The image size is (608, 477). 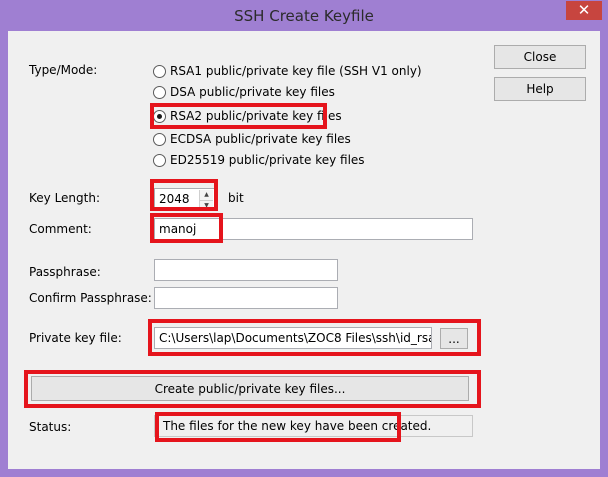 I want to click on key-length-spinner: 2048 ▲ ▼, so click(x=184, y=199).